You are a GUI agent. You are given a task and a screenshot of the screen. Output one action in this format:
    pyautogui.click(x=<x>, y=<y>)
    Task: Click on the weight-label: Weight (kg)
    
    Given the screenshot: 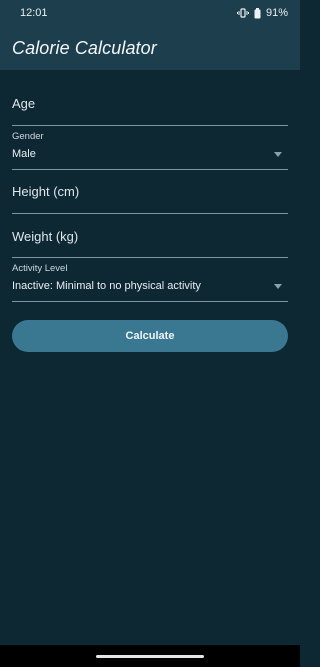 What is the action you would take?
    pyautogui.click(x=45, y=236)
    